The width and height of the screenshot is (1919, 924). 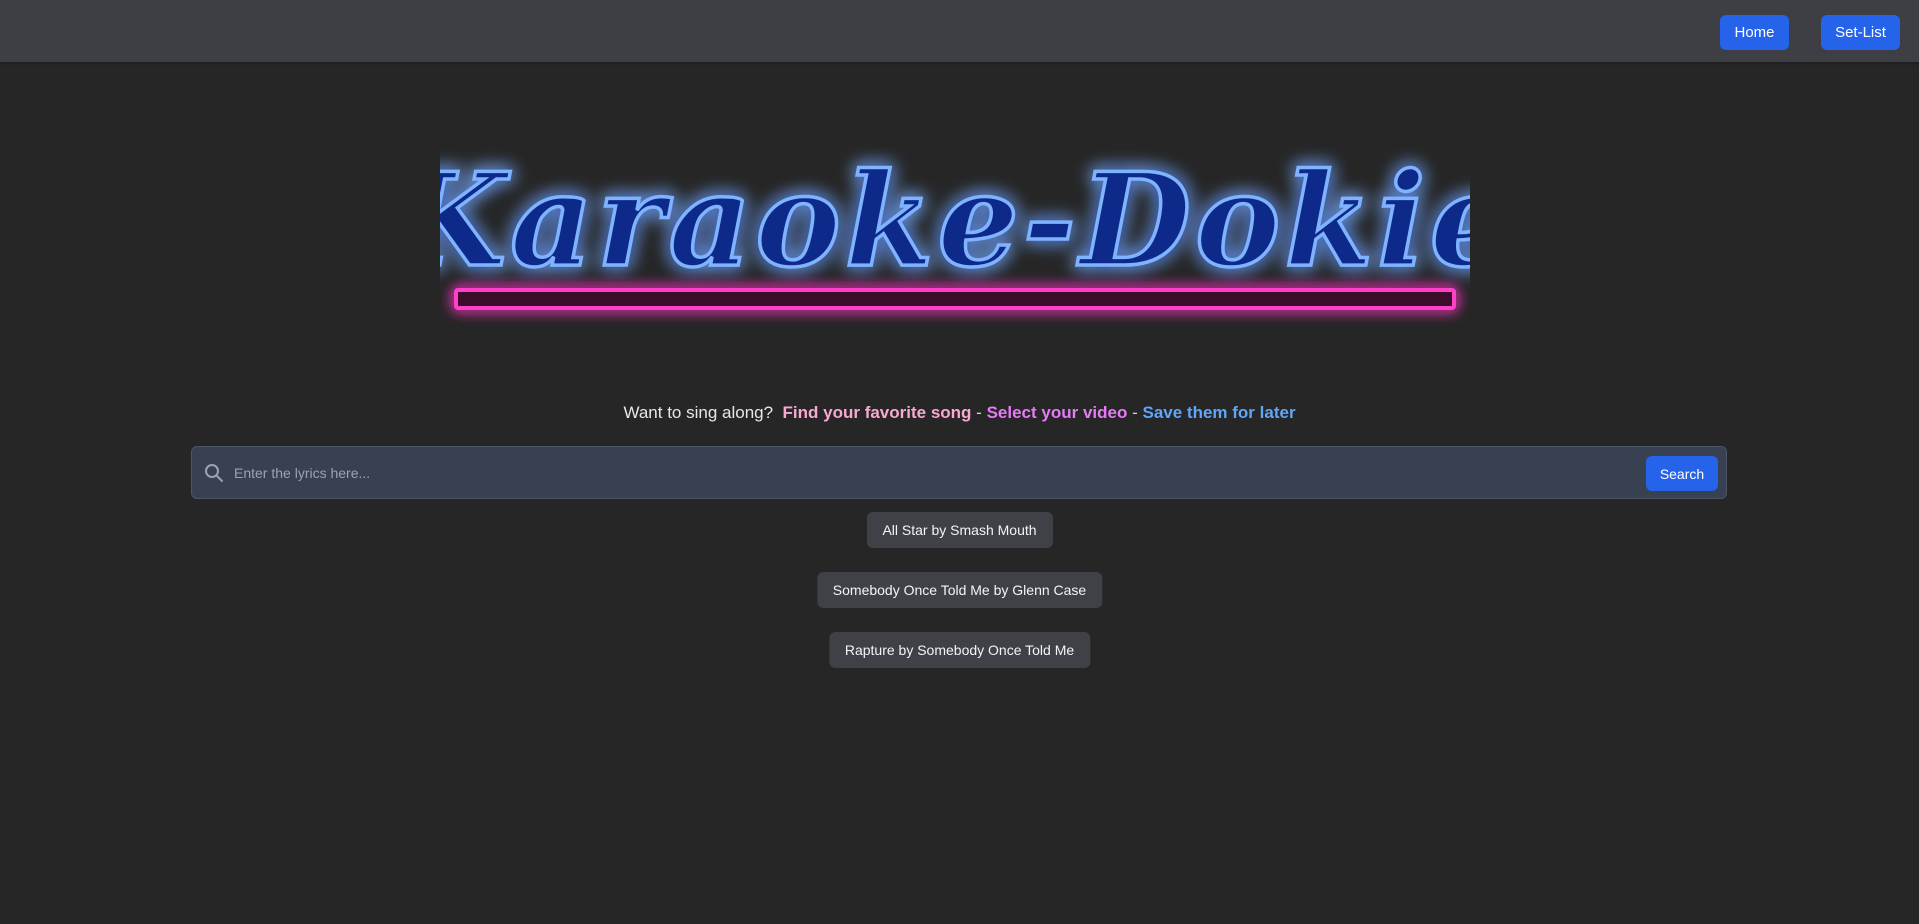 I want to click on neon-logo: Karaoke-Dokie, so click(x=955, y=235).